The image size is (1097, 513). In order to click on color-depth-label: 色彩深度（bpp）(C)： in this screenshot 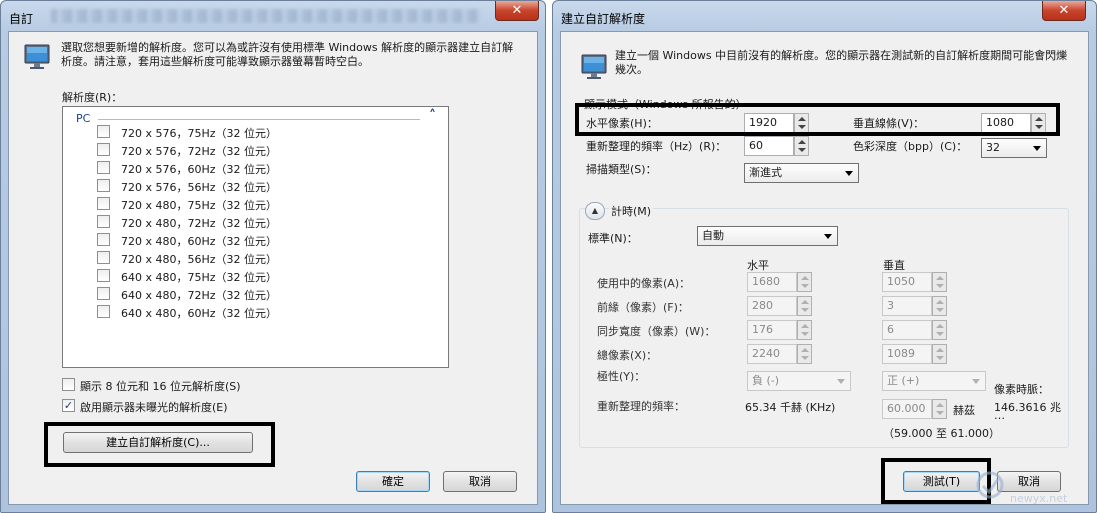, I will do `click(910, 146)`.